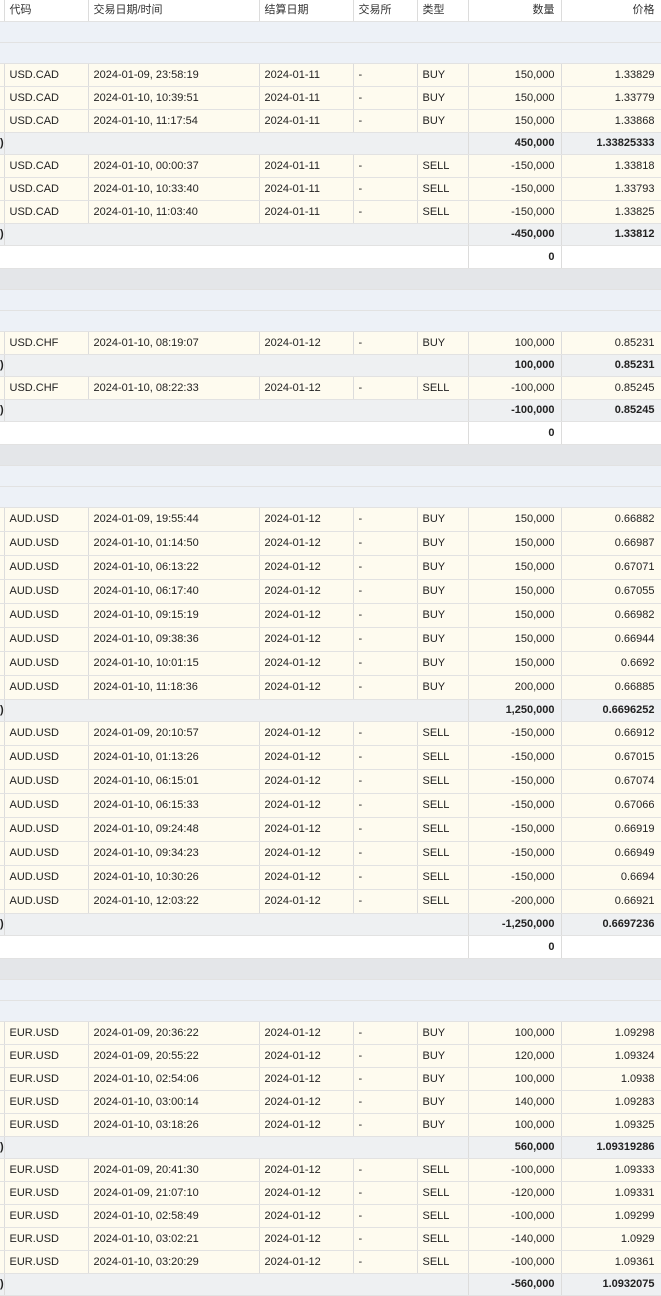  Describe the element at coordinates (515, 639) in the screenshot. I see `cell-quantity: 150,000` at that location.